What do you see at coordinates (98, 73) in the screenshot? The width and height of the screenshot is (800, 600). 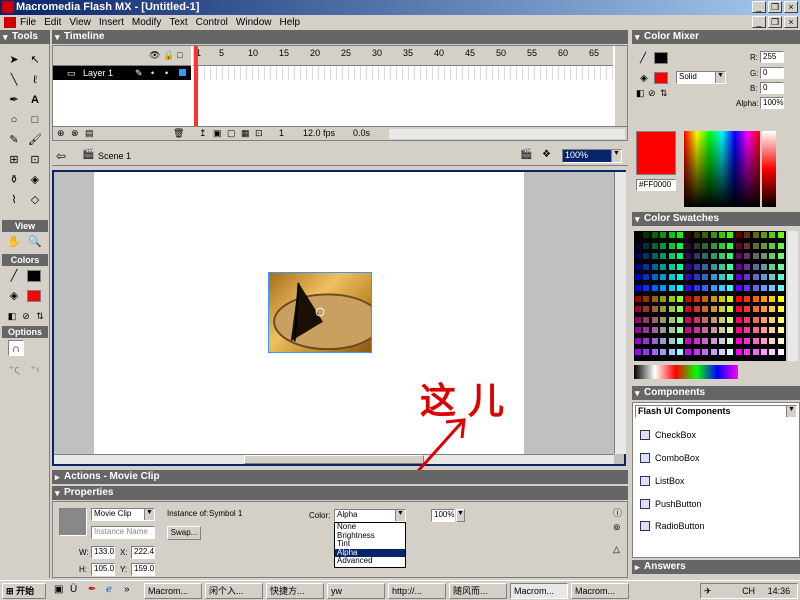 I see `layer-name: Layer 1` at bounding box center [98, 73].